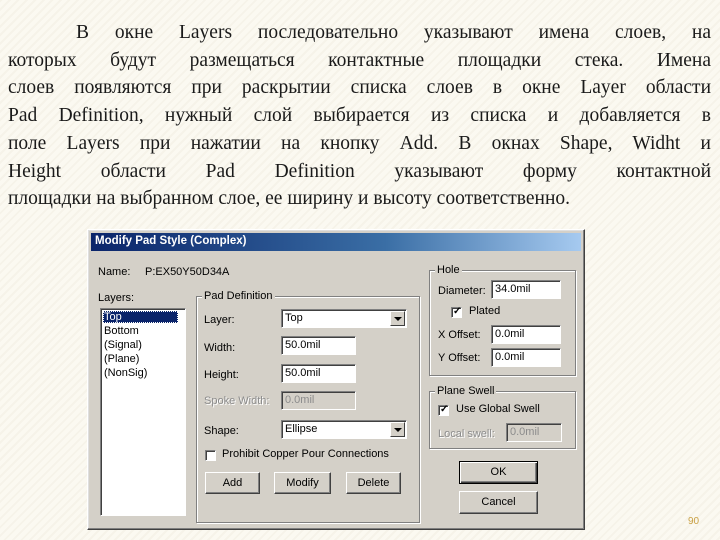  I want to click on layers-list-item-signal: (Signal), so click(123, 345).